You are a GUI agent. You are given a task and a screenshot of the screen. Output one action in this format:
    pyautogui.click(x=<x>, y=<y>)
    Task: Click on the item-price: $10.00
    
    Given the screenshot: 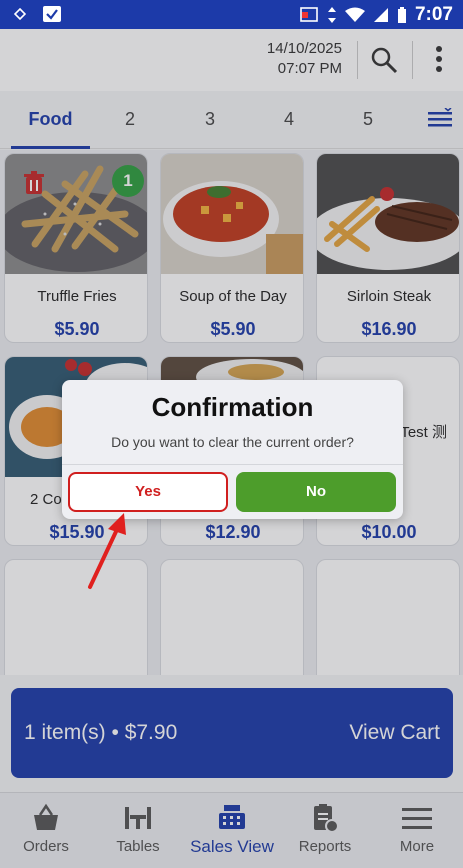 What is the action you would take?
    pyautogui.click(x=389, y=532)
    